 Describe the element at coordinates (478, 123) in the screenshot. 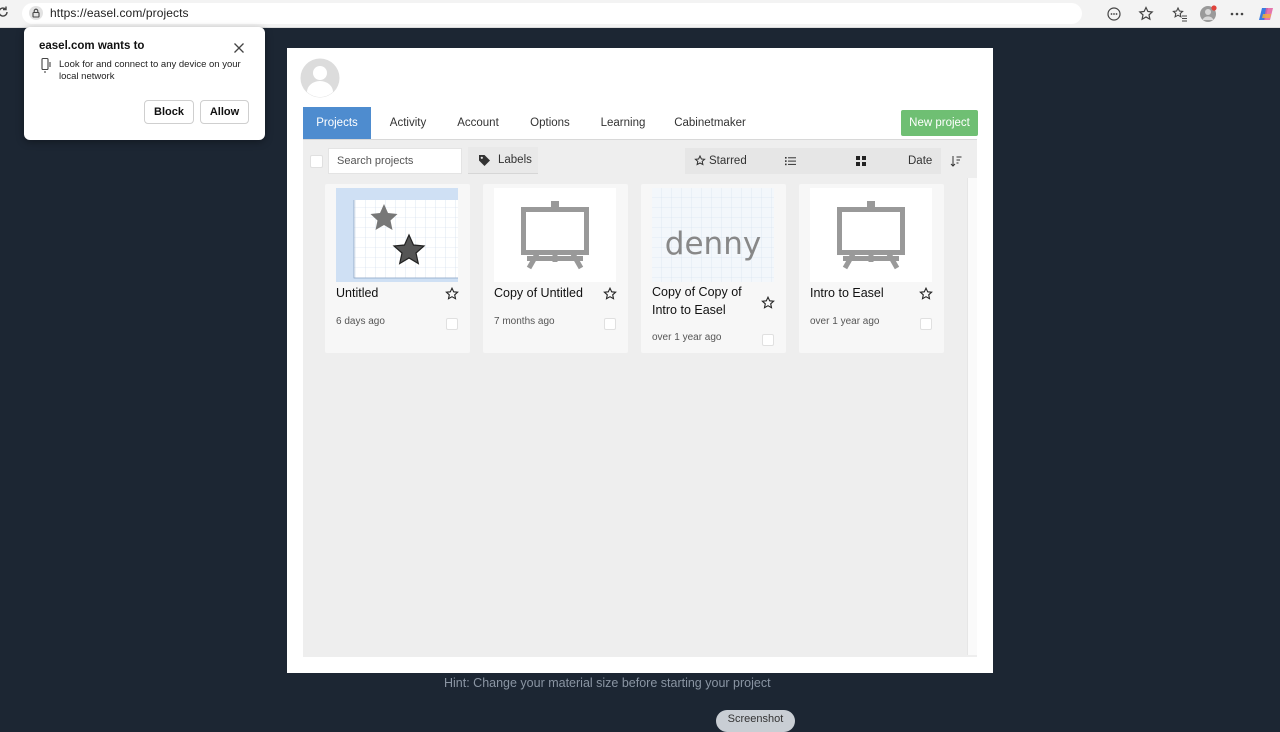

I see `tab-account: Account` at that location.